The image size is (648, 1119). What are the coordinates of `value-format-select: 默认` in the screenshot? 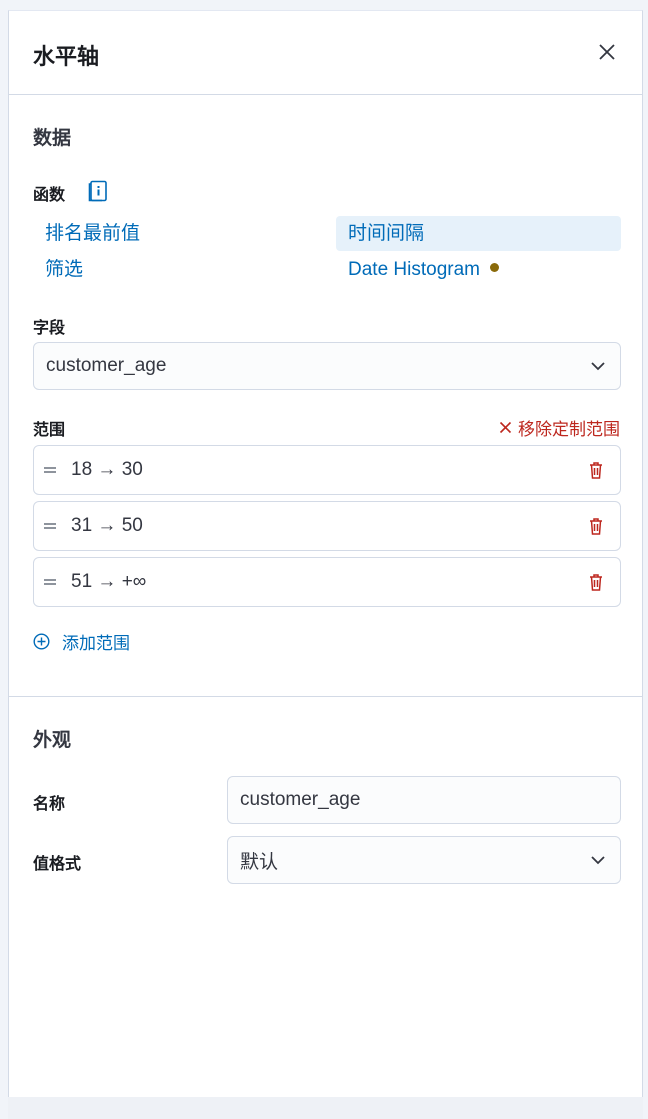 It's located at (424, 860).